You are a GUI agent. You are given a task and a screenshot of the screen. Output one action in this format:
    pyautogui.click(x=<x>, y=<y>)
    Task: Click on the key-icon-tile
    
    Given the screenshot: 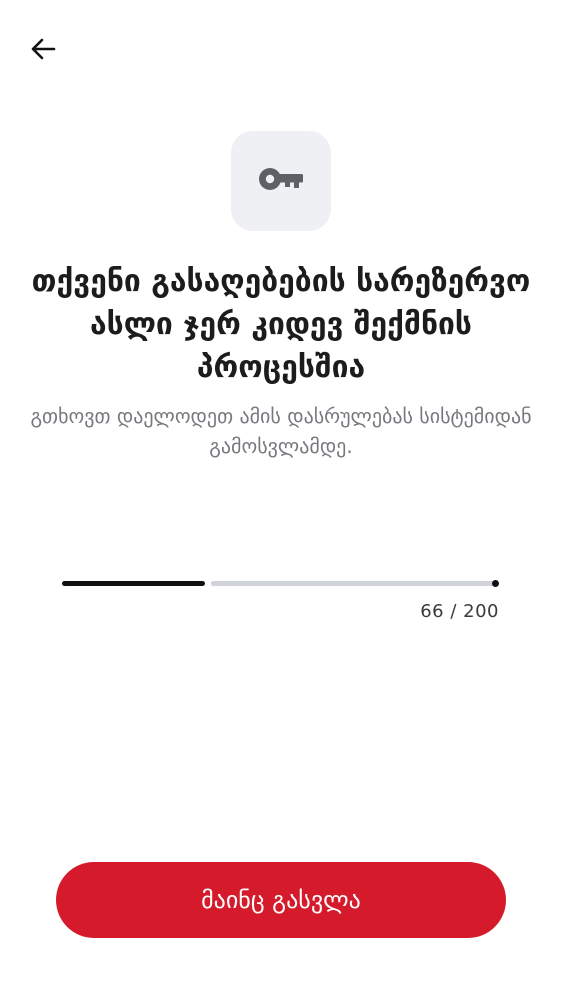 What is the action you would take?
    pyautogui.click(x=281, y=181)
    